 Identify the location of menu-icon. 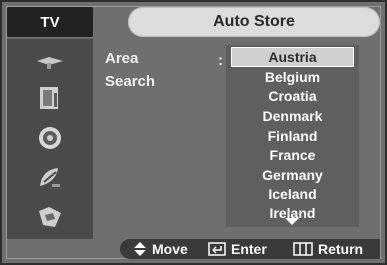
(303, 249).